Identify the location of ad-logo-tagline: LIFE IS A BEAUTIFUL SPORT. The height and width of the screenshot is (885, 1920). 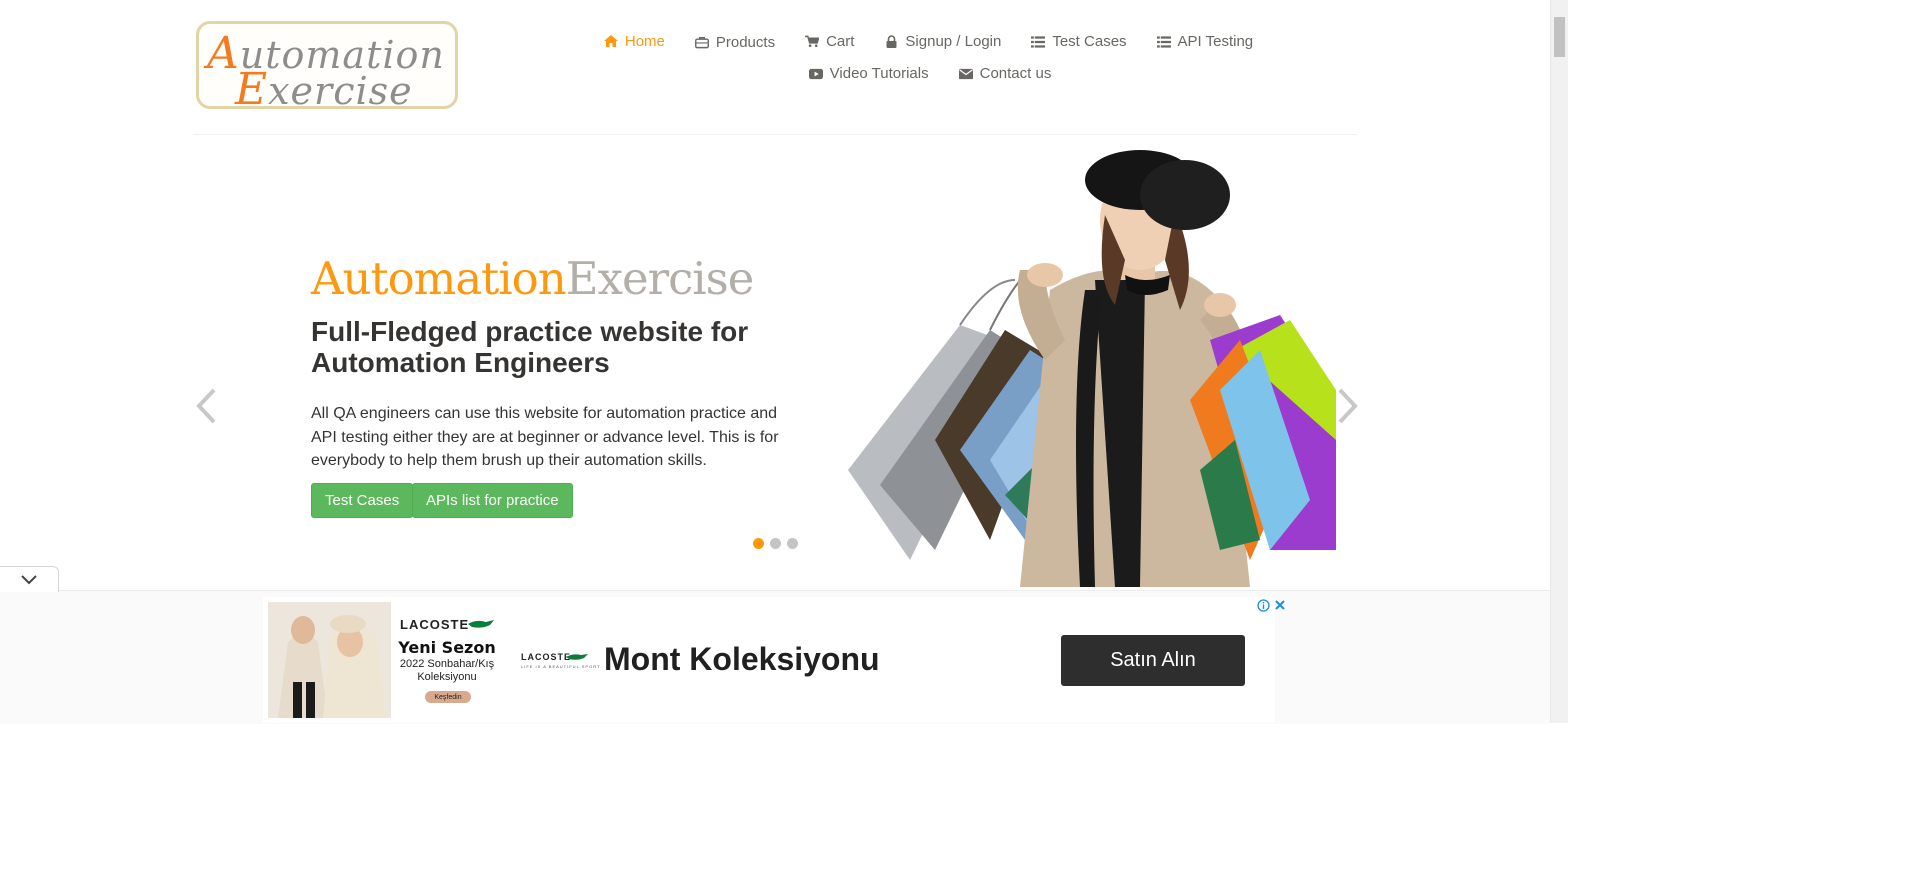
(561, 666).